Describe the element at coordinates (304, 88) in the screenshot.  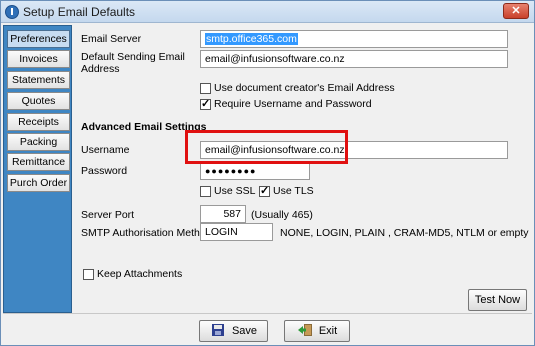
I see `use-creator-email-label: Use document creator's Email Address` at that location.